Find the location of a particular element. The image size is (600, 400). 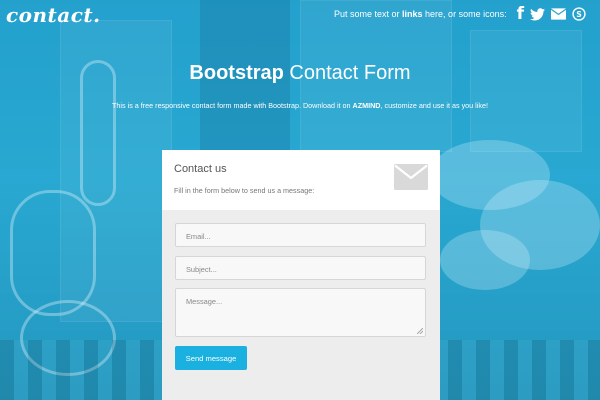

form-title: Contact us is located at coordinates (200, 169).